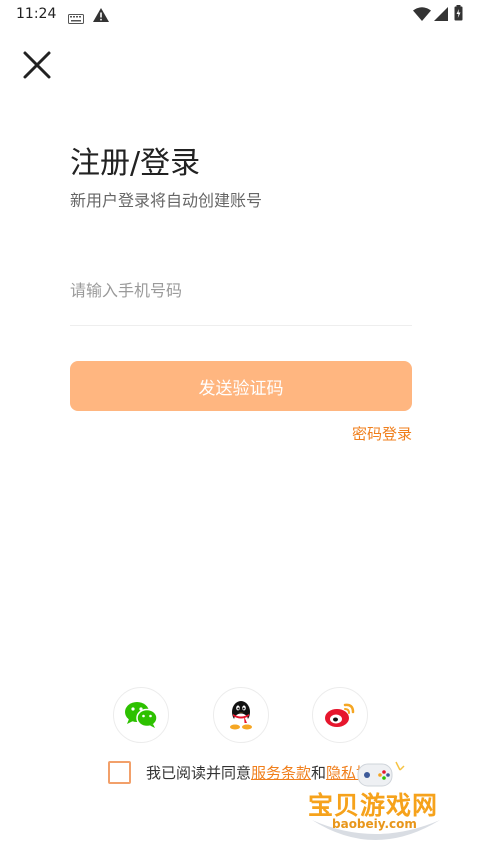  I want to click on agreement-row: 我已阅读并同意 服务条款 和 隐私协议, so click(247, 772).